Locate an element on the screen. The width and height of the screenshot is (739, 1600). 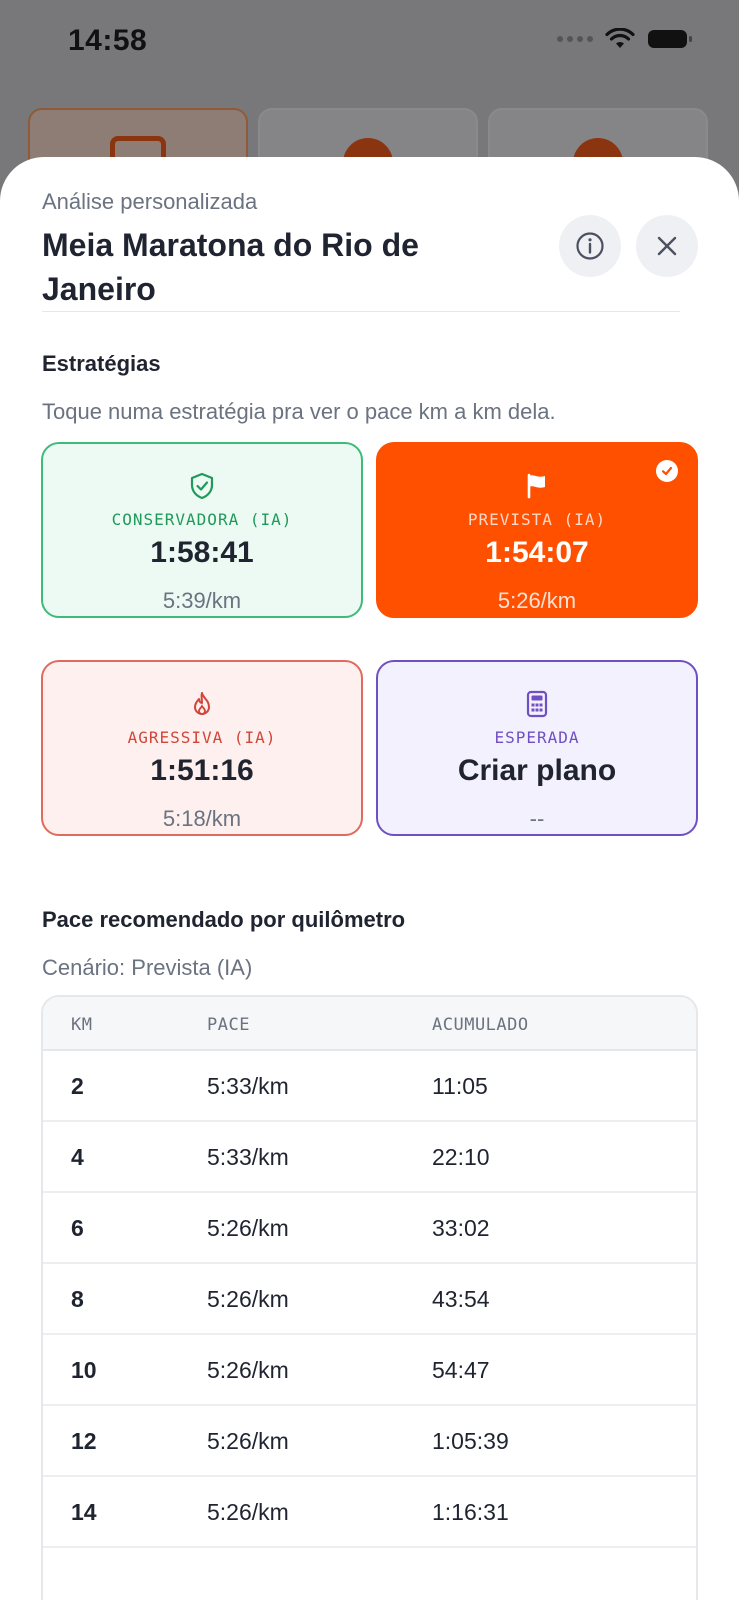
cell-km: 4 is located at coordinates (77, 1157).